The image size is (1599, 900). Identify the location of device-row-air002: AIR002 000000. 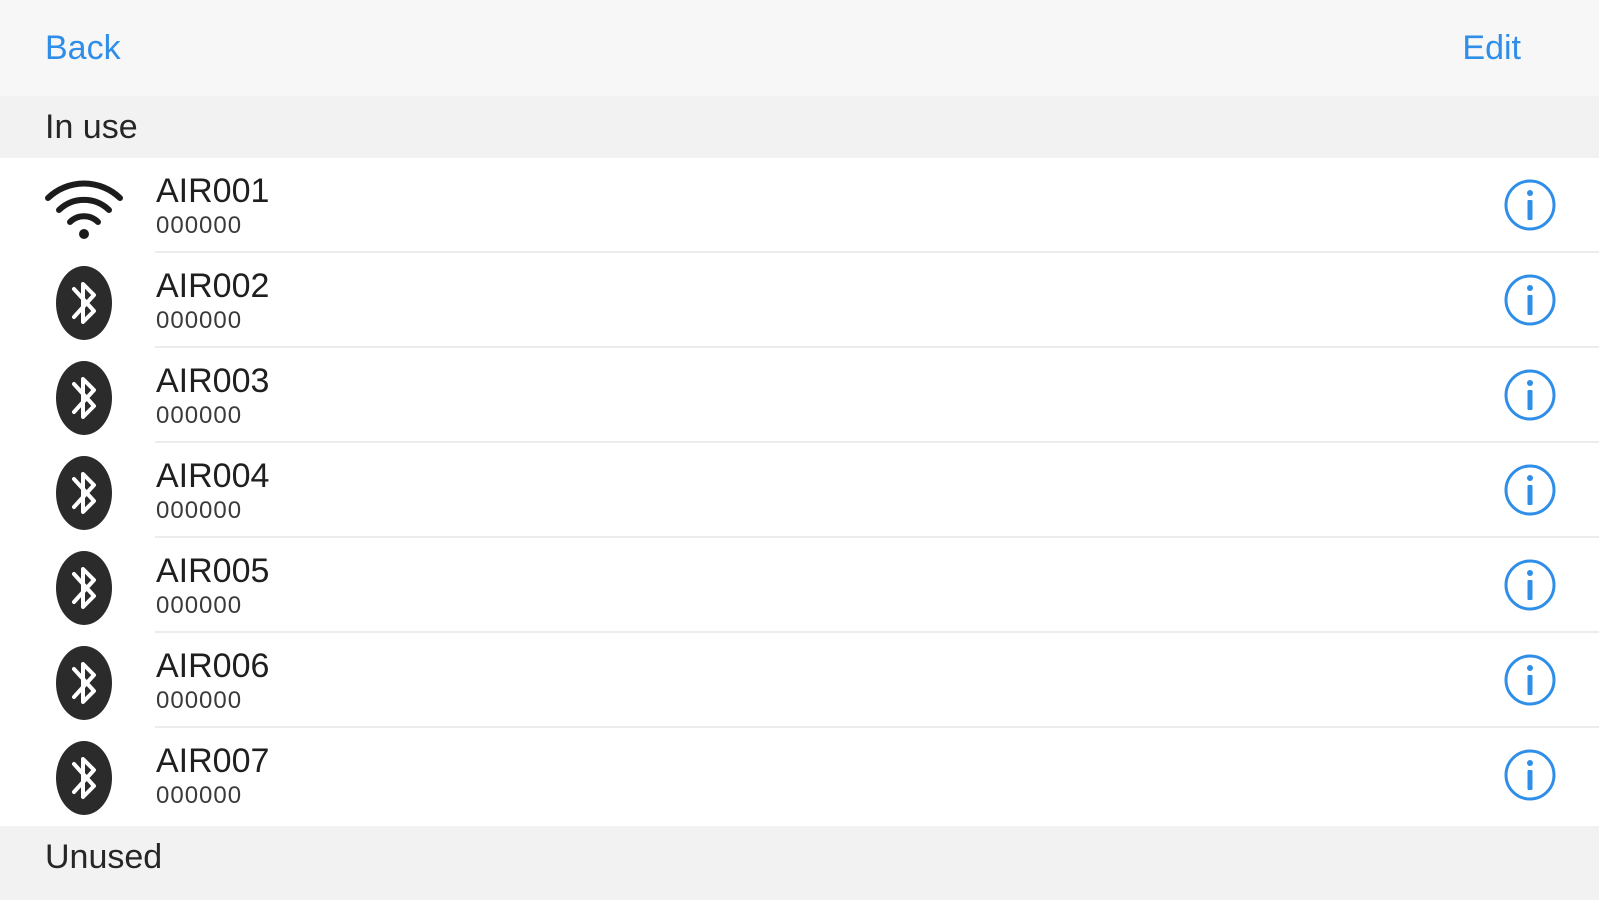
(799, 300).